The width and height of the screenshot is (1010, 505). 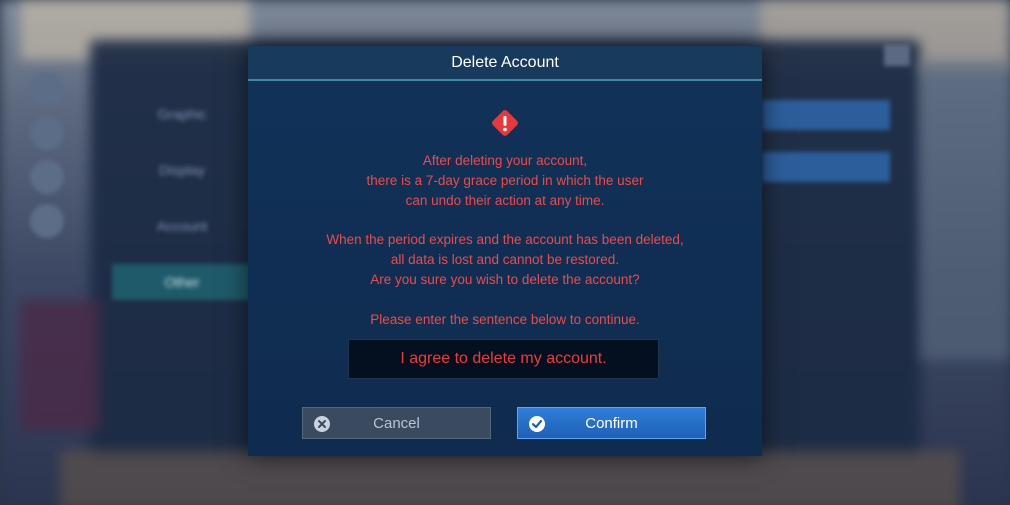 I want to click on bg-menu-item-graphic: Graphic, so click(x=182, y=114).